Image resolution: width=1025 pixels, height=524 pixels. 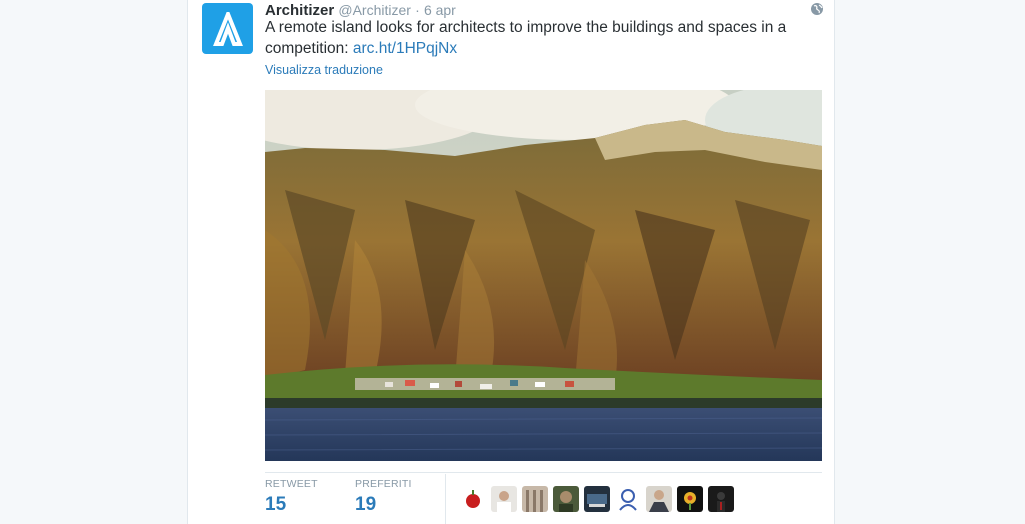 I want to click on tweet-link: arc.ht/1HPqjNx, so click(x=405, y=48).